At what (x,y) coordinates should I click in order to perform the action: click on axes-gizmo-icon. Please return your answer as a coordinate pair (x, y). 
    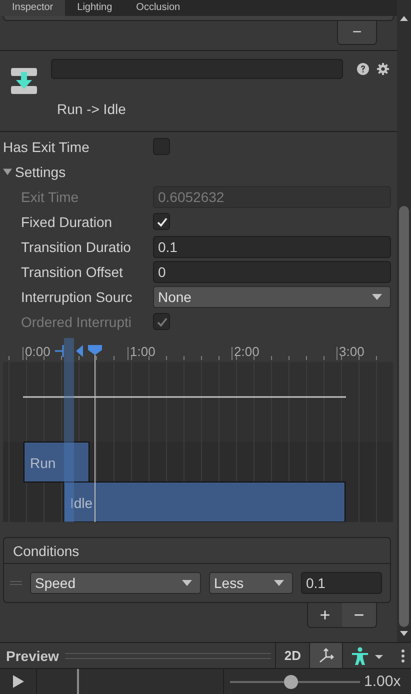
    Looking at the image, I should click on (326, 656).